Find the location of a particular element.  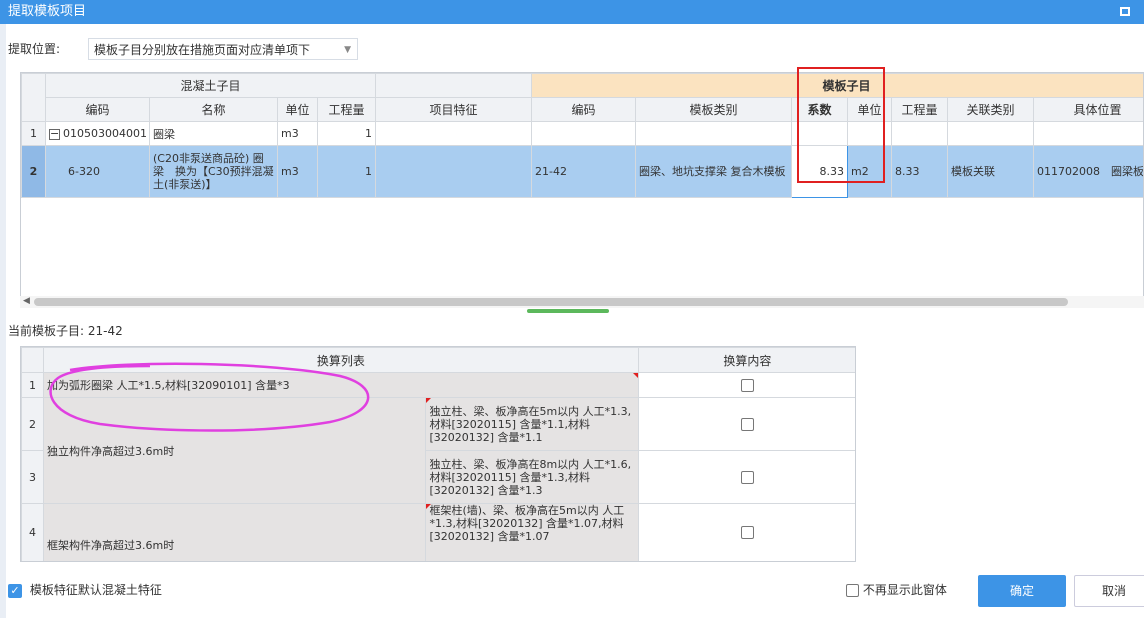

group-header-concrete: 混凝土子目 is located at coordinates (210, 85).